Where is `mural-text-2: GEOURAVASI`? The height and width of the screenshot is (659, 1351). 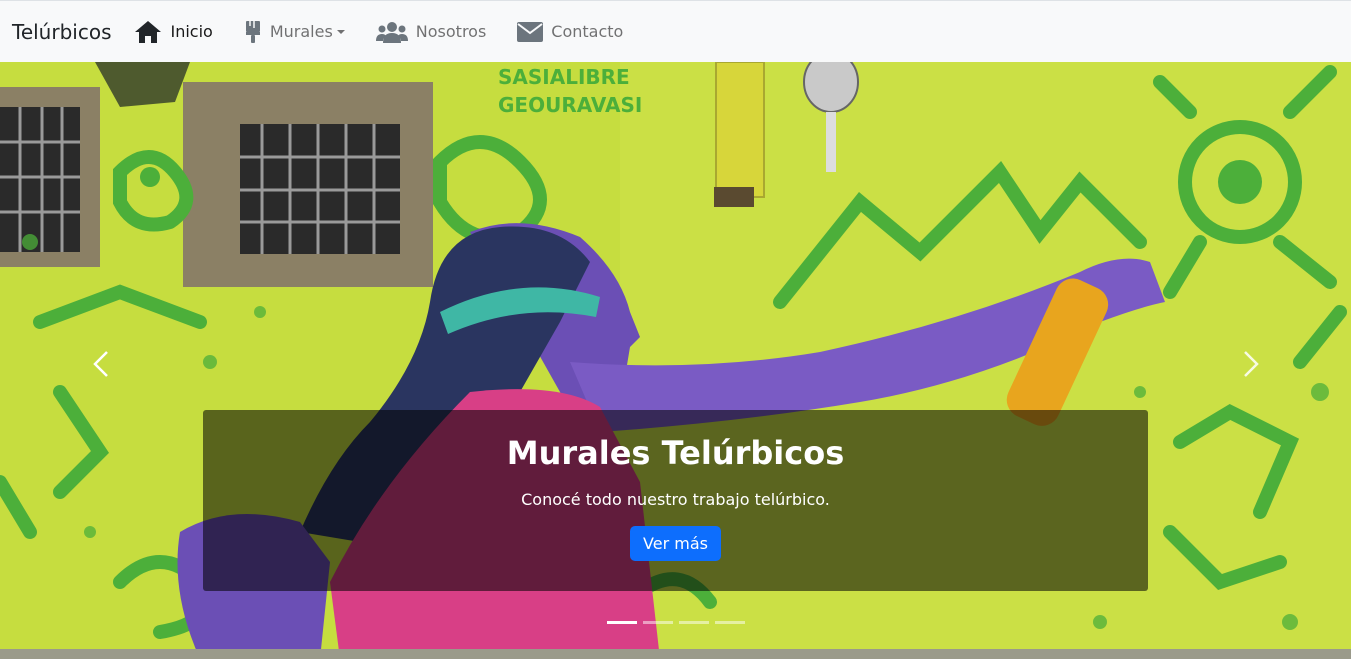 mural-text-2: GEOURAVASI is located at coordinates (570, 105).